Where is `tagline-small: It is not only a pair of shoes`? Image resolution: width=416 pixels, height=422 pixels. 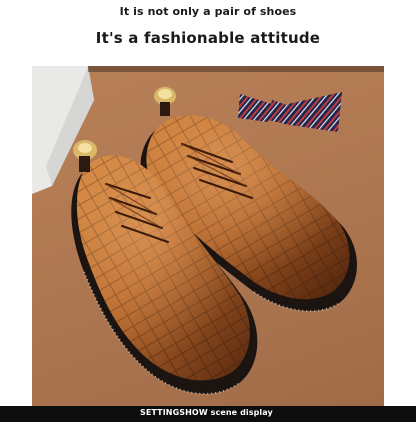 tagline-small: It is not only a pair of shoes is located at coordinates (208, 11).